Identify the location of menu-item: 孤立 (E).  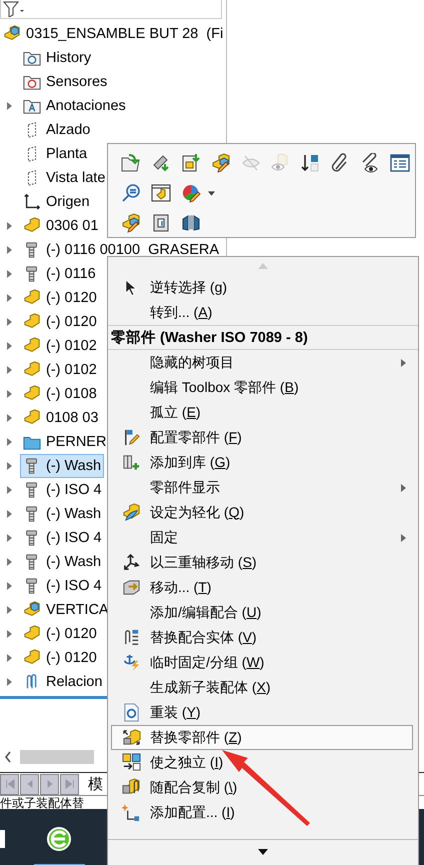
(262, 412).